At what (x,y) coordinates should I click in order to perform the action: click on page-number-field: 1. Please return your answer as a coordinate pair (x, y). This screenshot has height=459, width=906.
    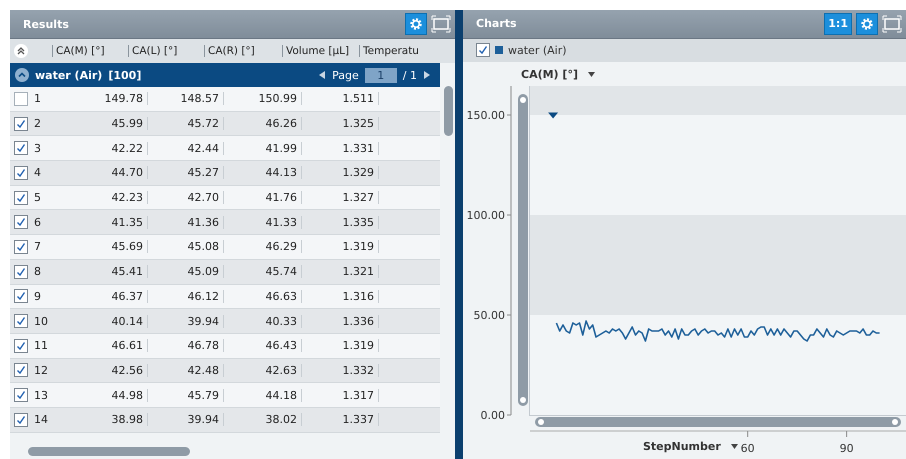
    Looking at the image, I should click on (380, 75).